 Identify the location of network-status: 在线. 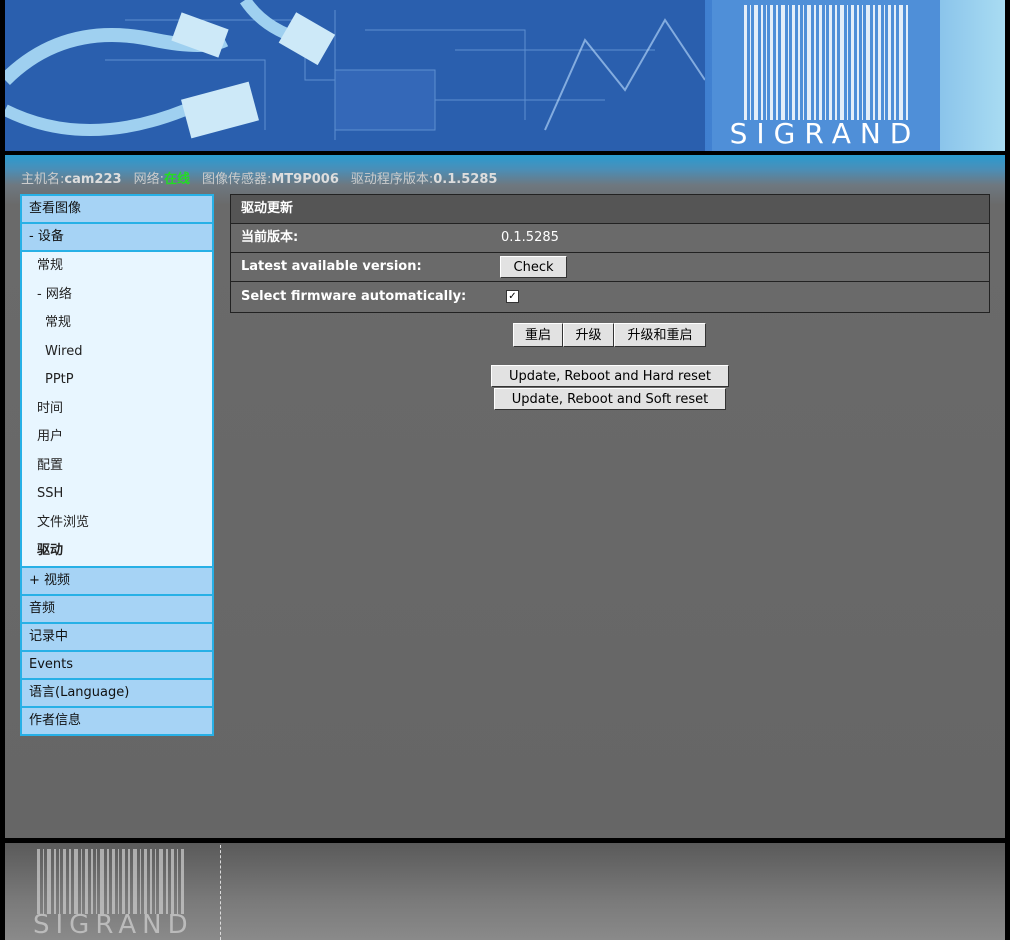
(176, 179).